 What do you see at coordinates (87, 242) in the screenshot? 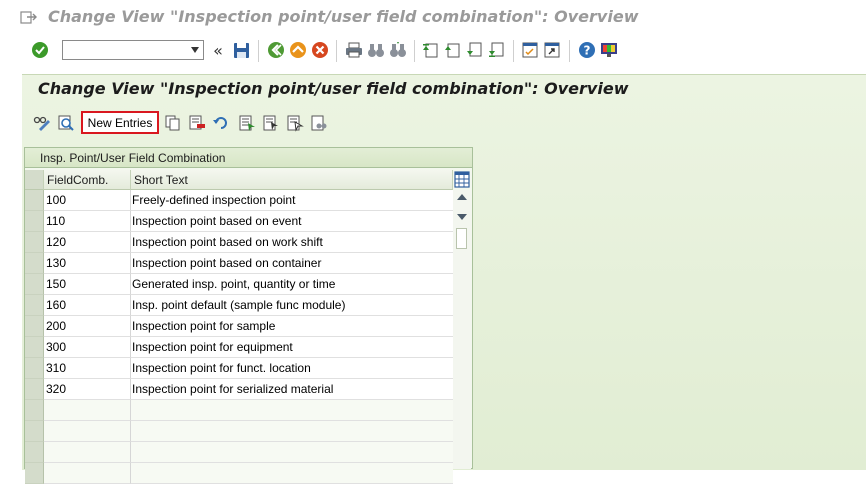
I see `fieldcomb-cell: 120` at bounding box center [87, 242].